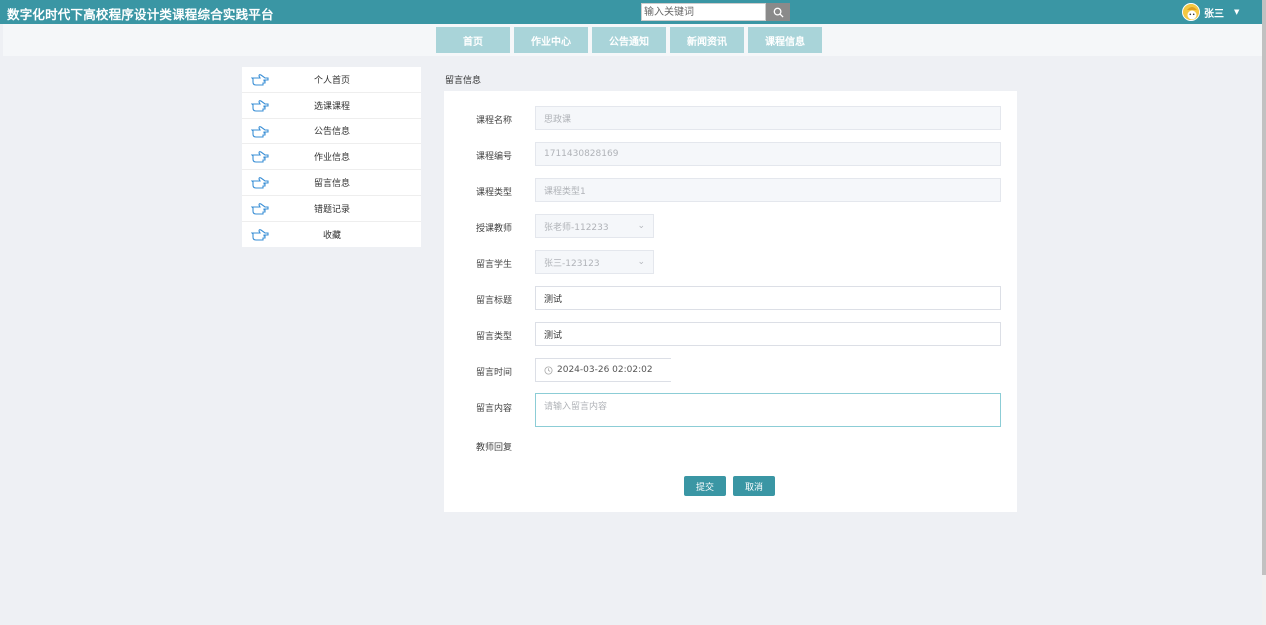  I want to click on msg-title-value: 测试, so click(553, 299).